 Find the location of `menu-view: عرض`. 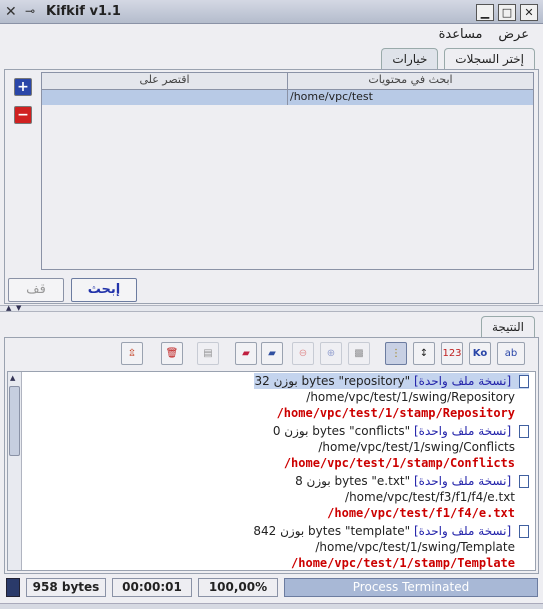

menu-view: عرض is located at coordinates (513, 34).